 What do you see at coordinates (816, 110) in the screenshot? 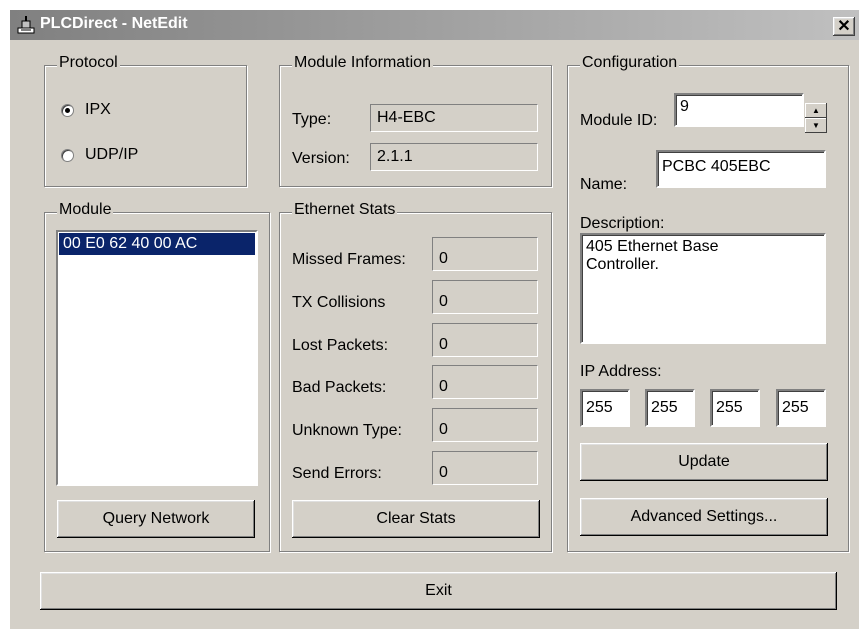
I see `spin-up-icon: ▲` at bounding box center [816, 110].